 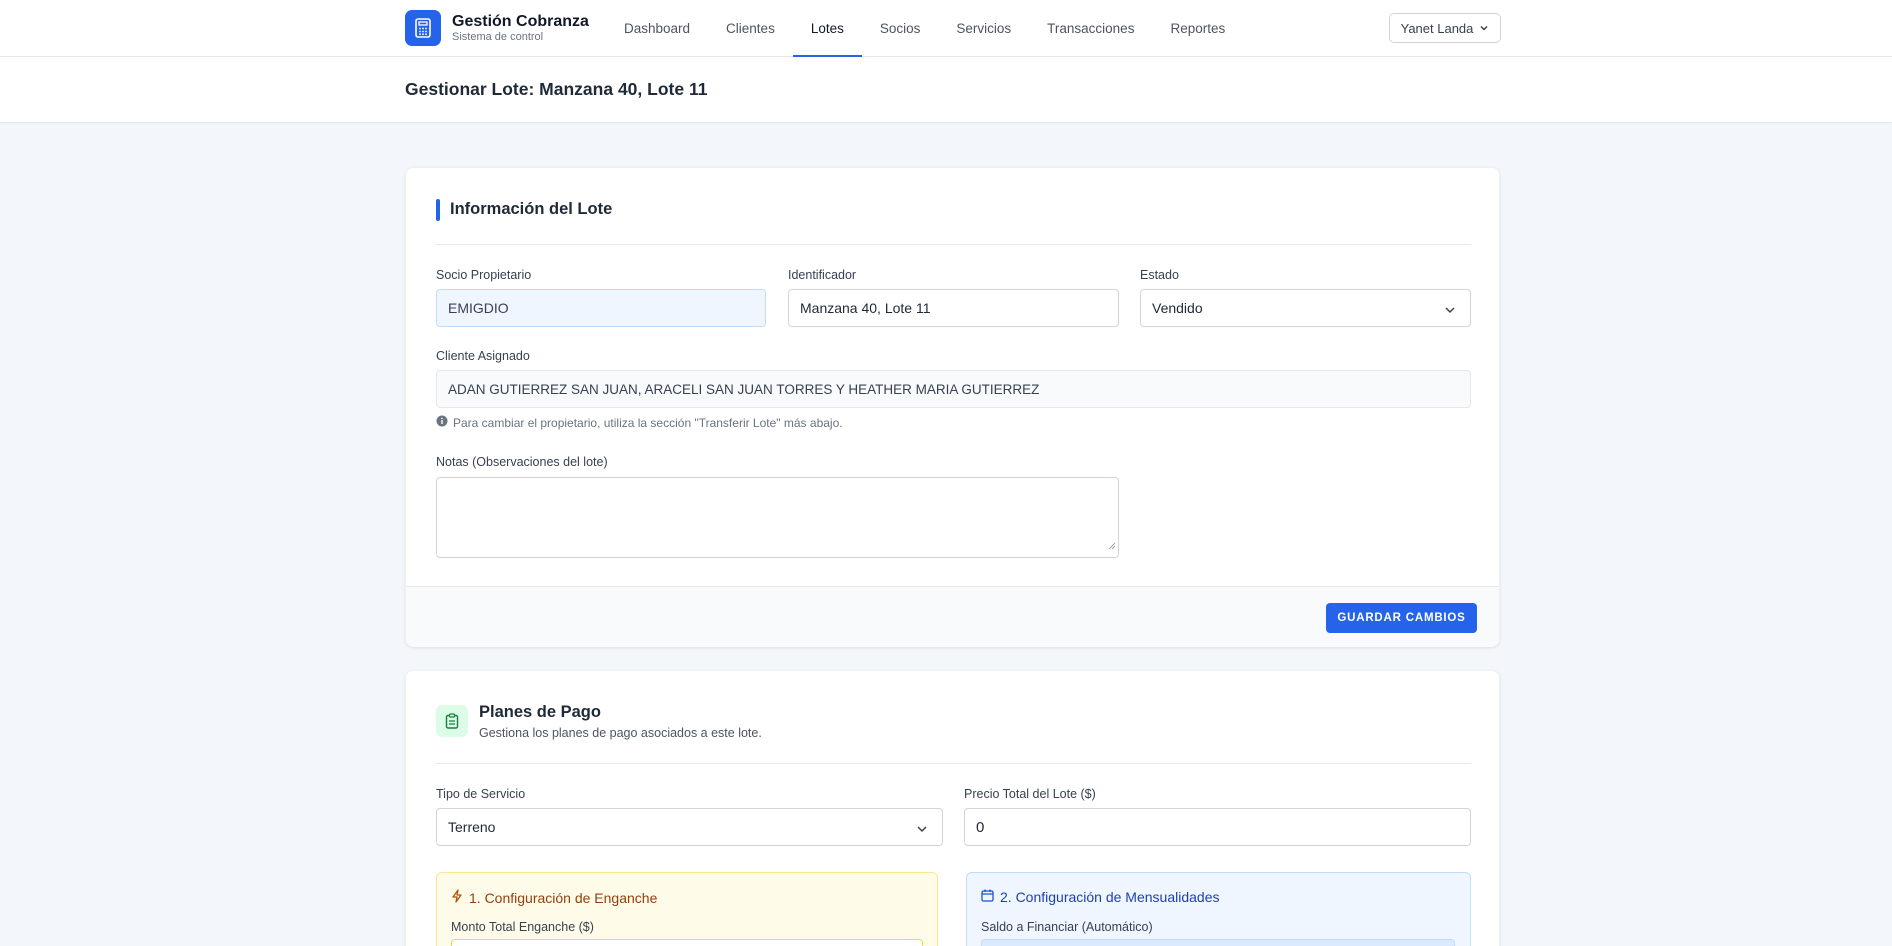 What do you see at coordinates (484, 275) in the screenshot?
I see `owner-label: Socio Propietario` at bounding box center [484, 275].